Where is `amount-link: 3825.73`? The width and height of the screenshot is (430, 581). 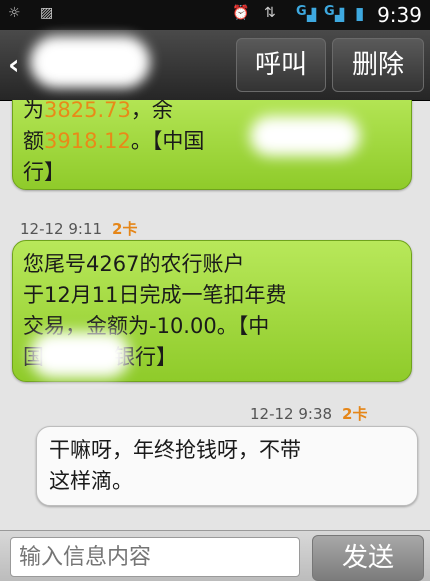 amount-link: 3825.73 is located at coordinates (87, 111).